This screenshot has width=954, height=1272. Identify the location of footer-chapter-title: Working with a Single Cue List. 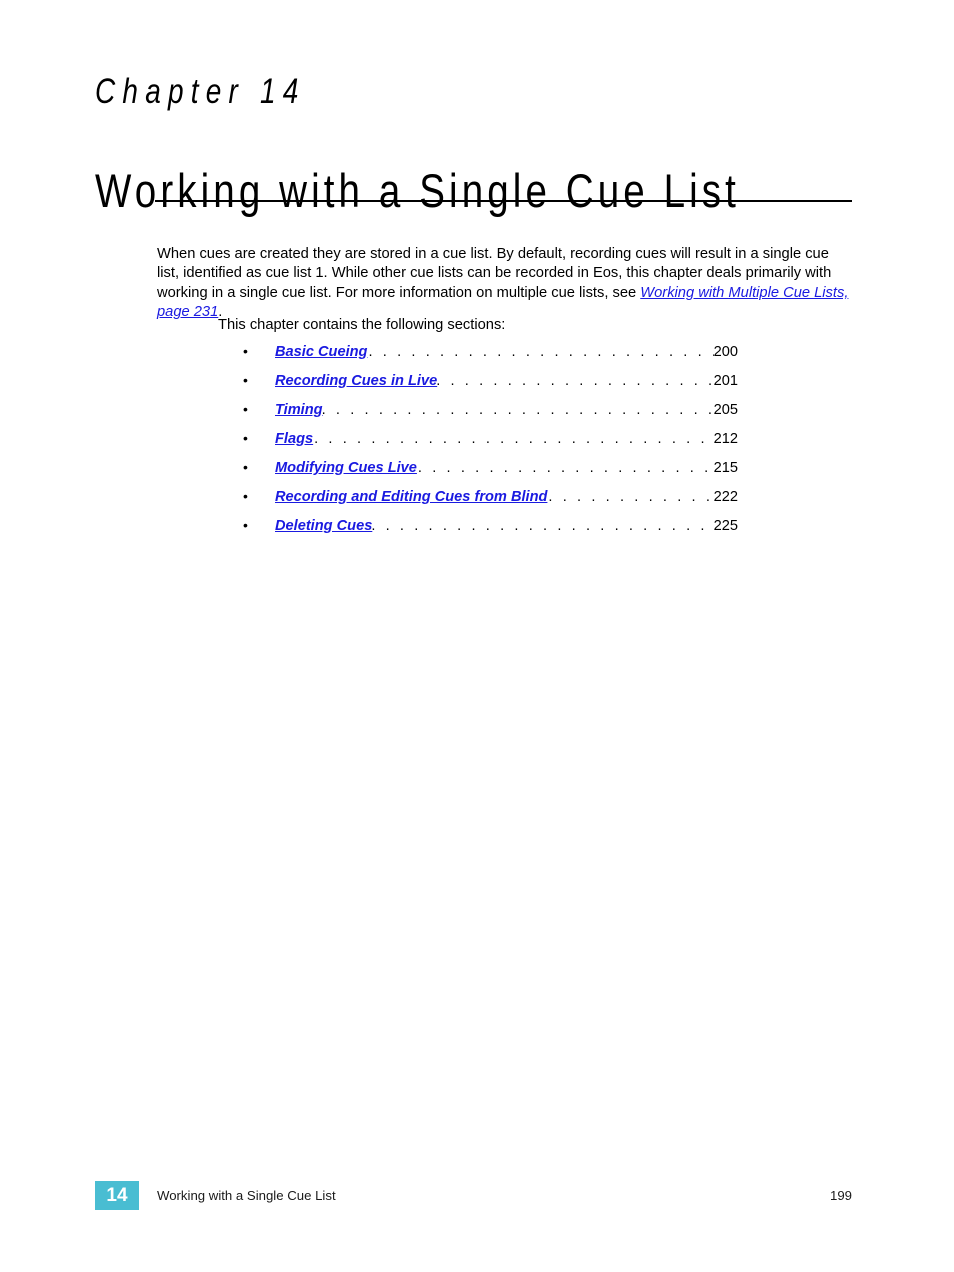
(246, 1195).